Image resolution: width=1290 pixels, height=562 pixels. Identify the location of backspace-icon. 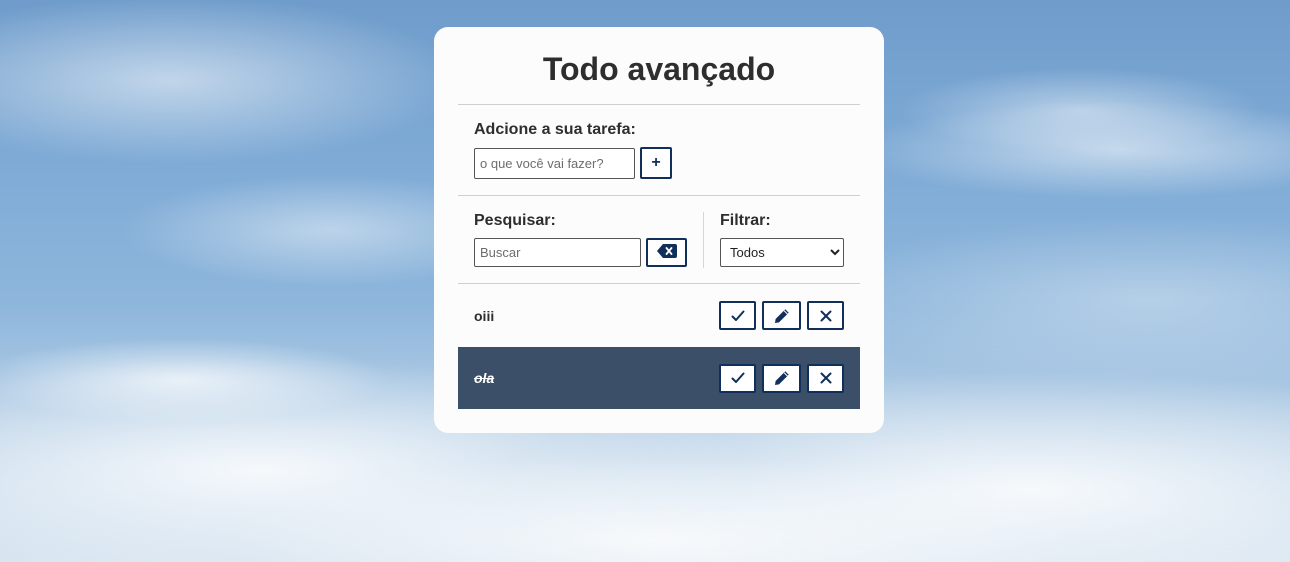
(666, 252).